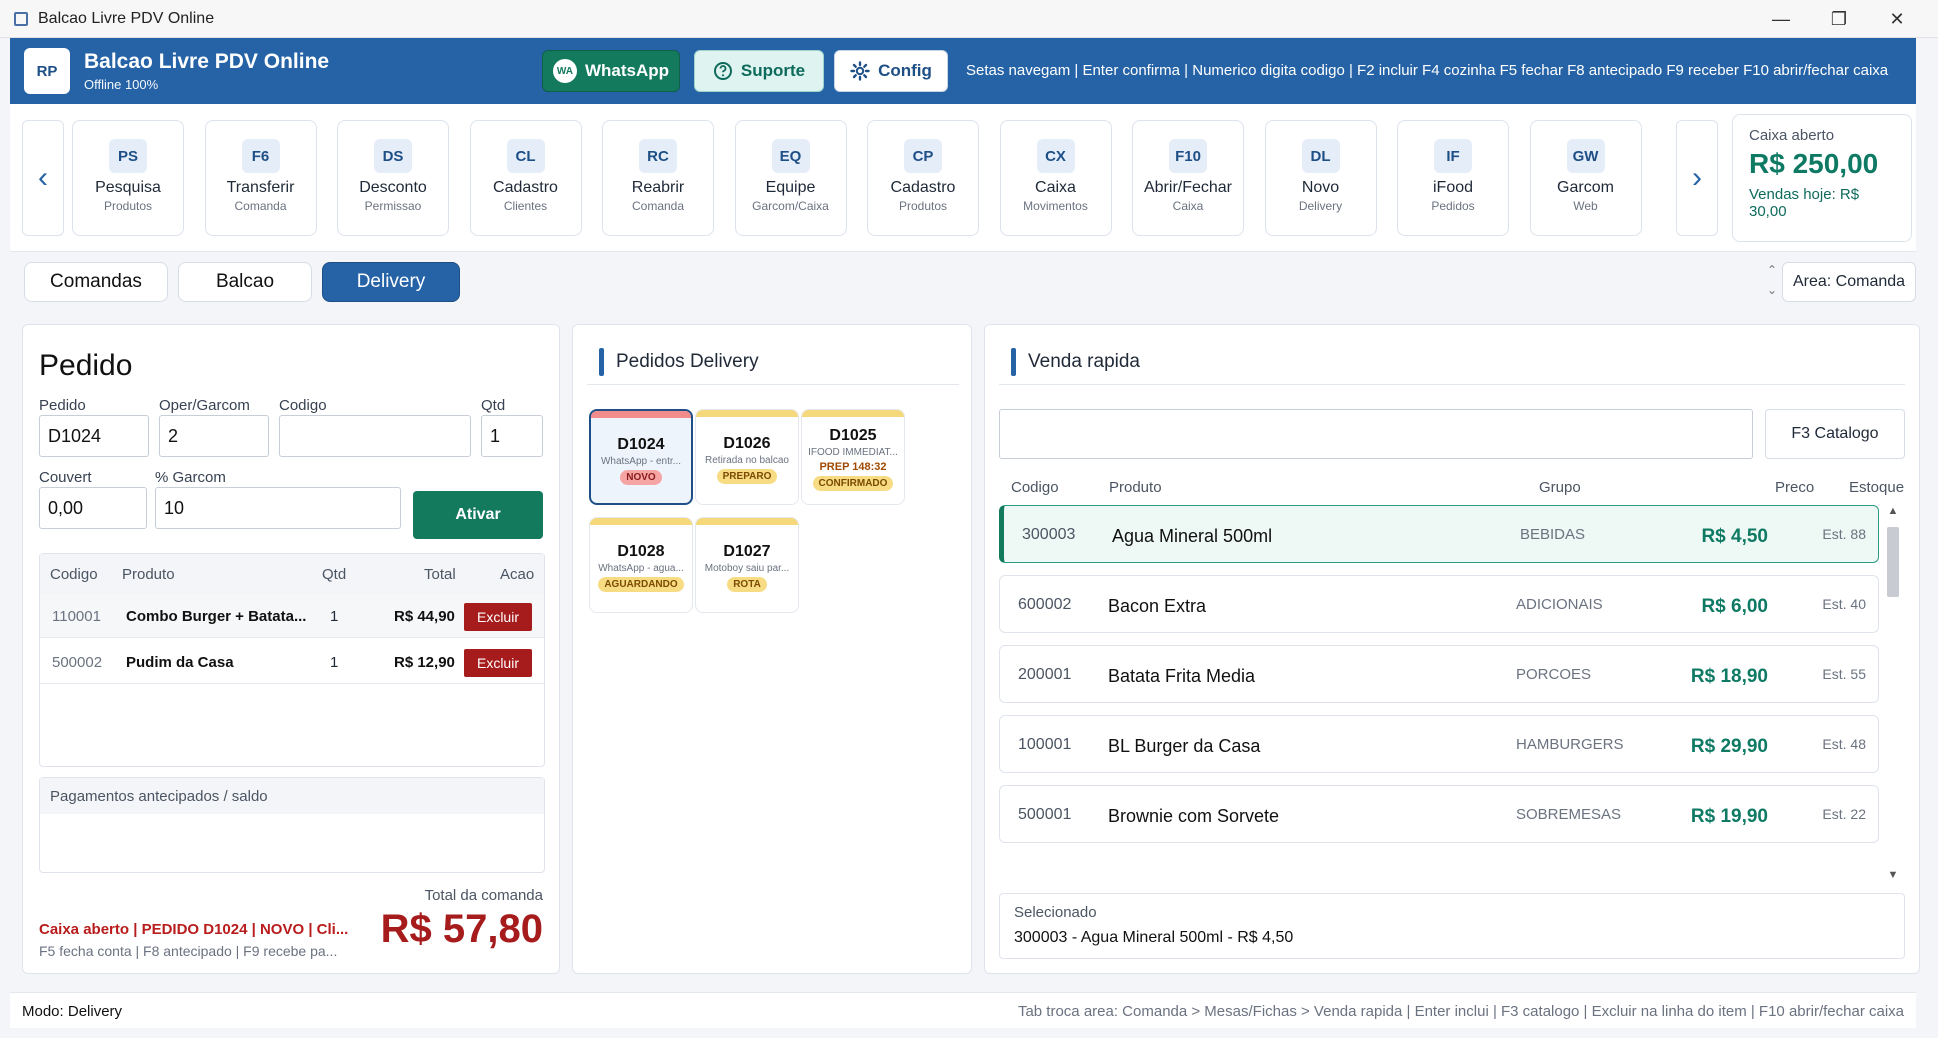  Describe the element at coordinates (1772, 290) in the screenshot. I see `chevron-down-icon: ⌄` at that location.